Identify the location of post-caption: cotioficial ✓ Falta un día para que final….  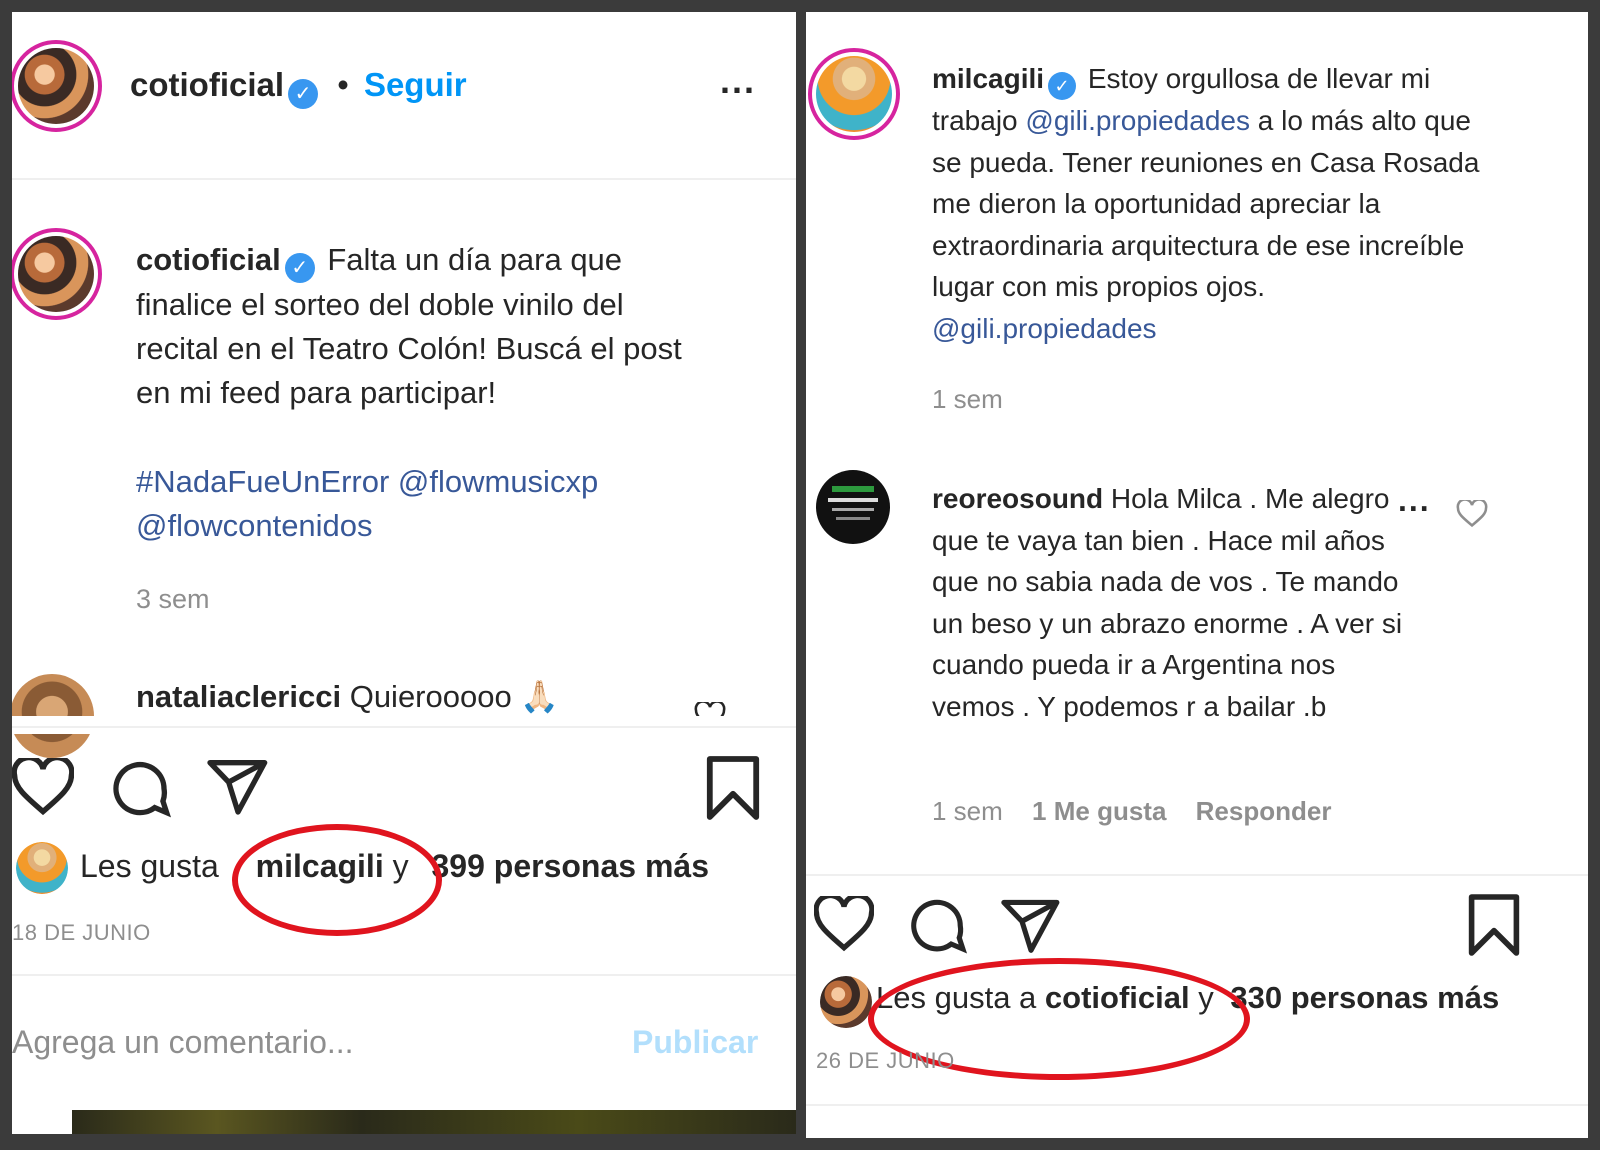
(421, 326).